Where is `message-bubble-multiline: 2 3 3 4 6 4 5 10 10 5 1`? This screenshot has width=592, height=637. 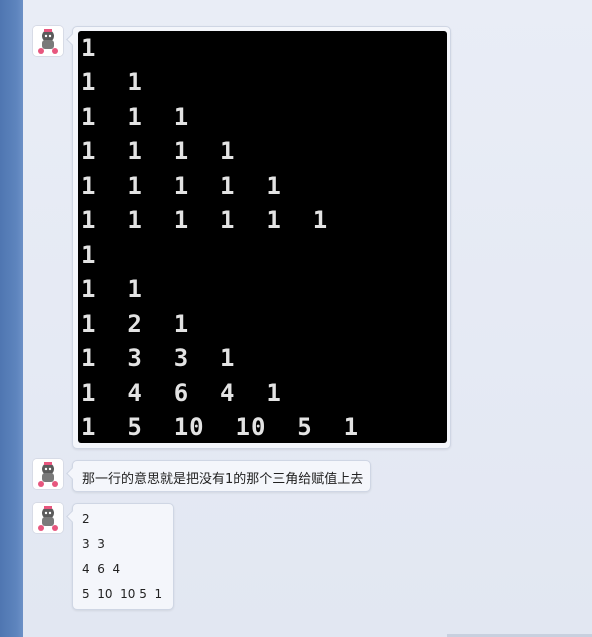
message-bubble-multiline: 2 3 3 4 6 4 5 10 10 5 1 is located at coordinates (123, 556).